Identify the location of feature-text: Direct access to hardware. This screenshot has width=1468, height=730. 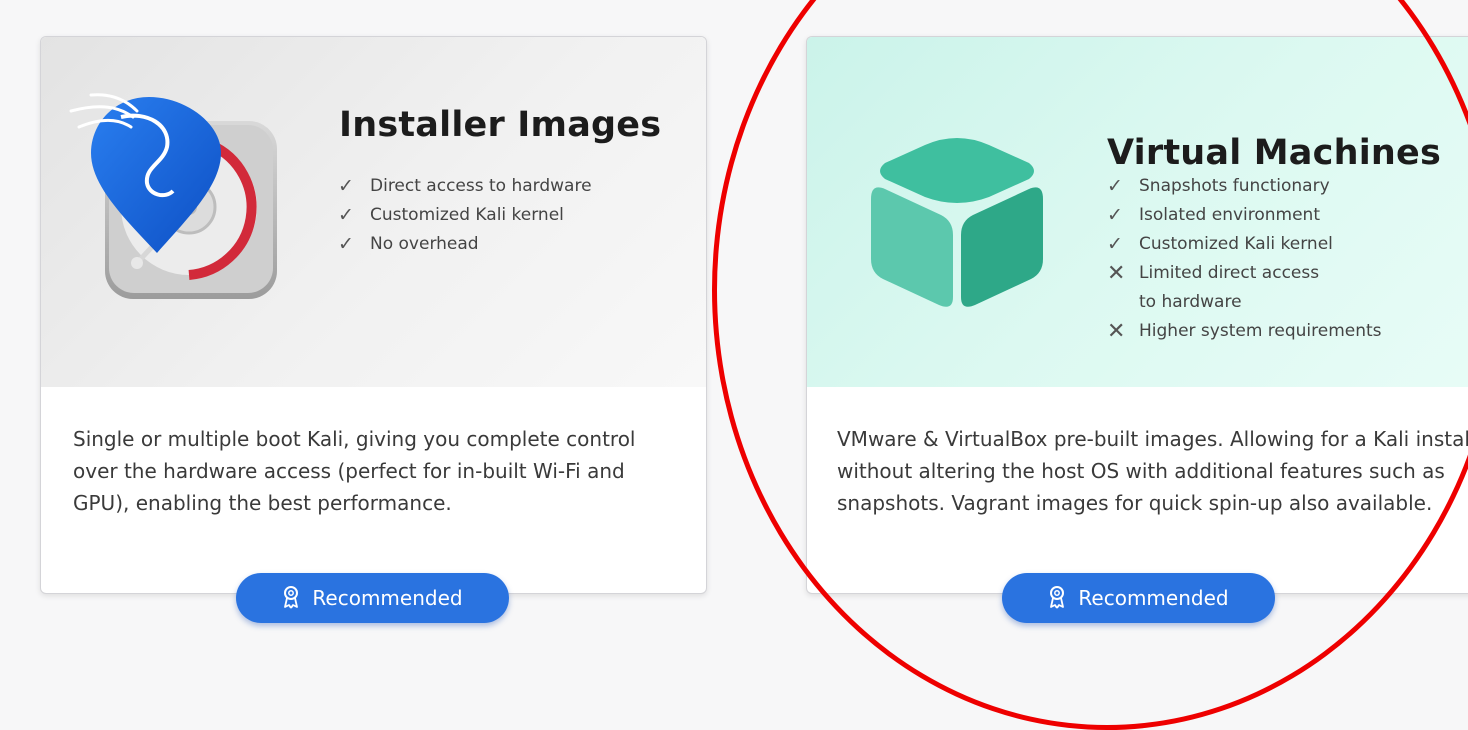
(481, 186).